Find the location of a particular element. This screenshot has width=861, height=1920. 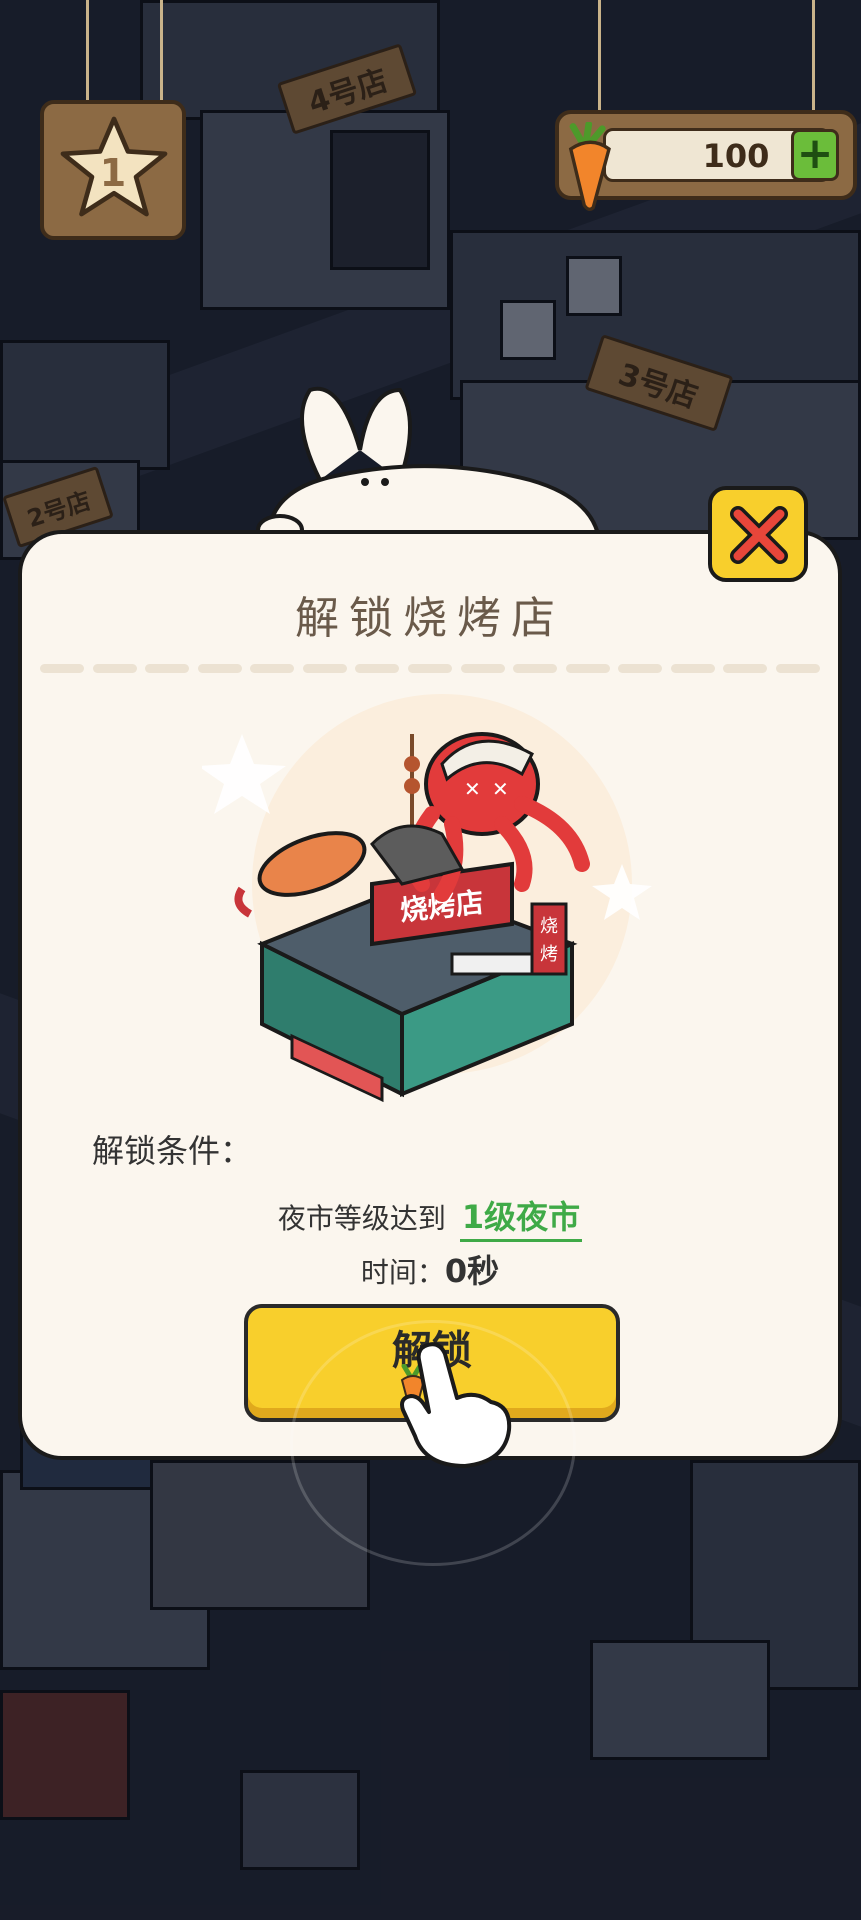

player-level: 1 is located at coordinates (113, 173).